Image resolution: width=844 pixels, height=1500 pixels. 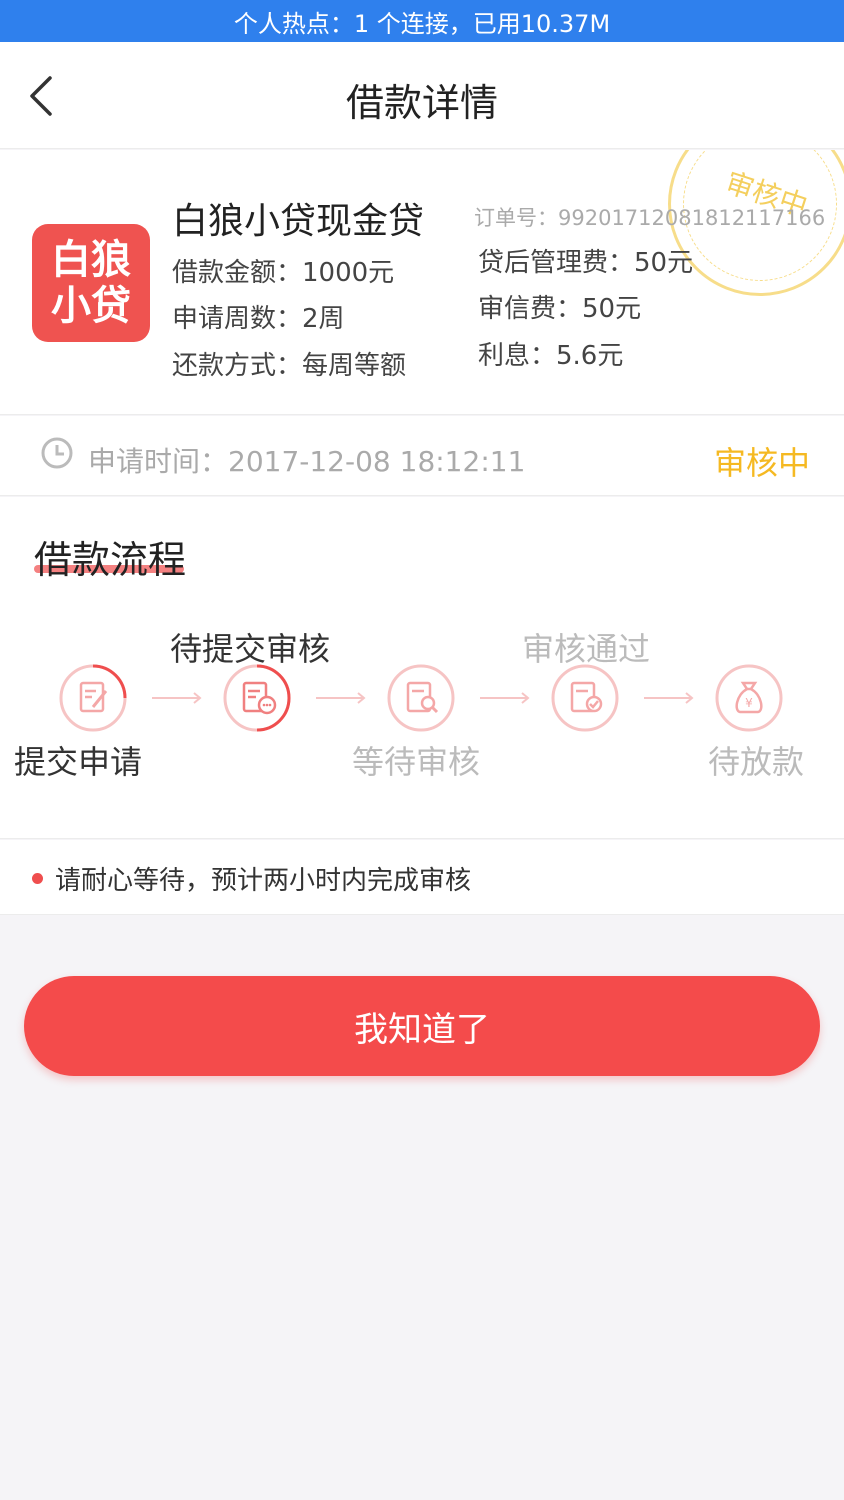 I want to click on status-badge: 审核中, so click(x=761, y=463).